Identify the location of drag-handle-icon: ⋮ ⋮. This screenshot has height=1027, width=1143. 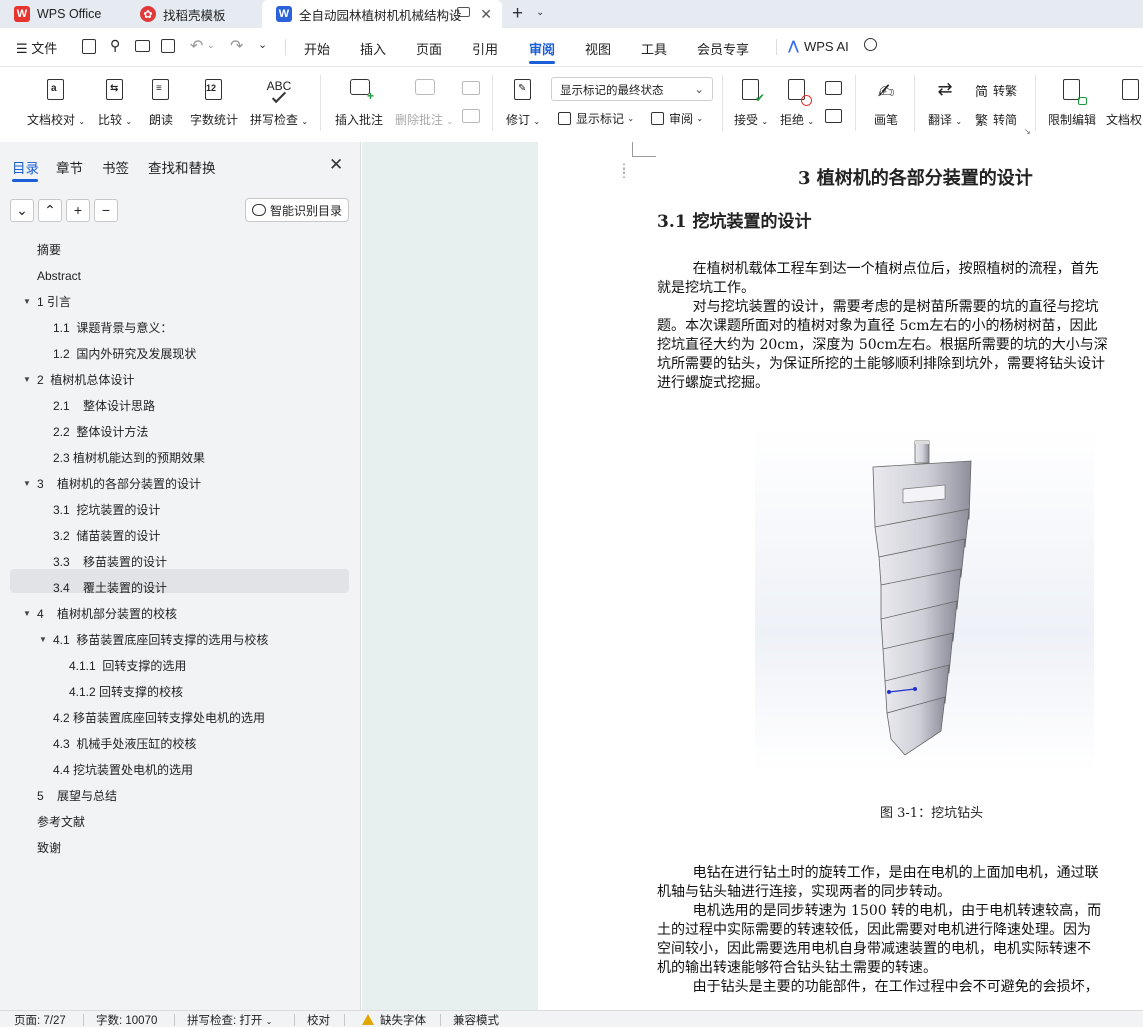
(624, 170).